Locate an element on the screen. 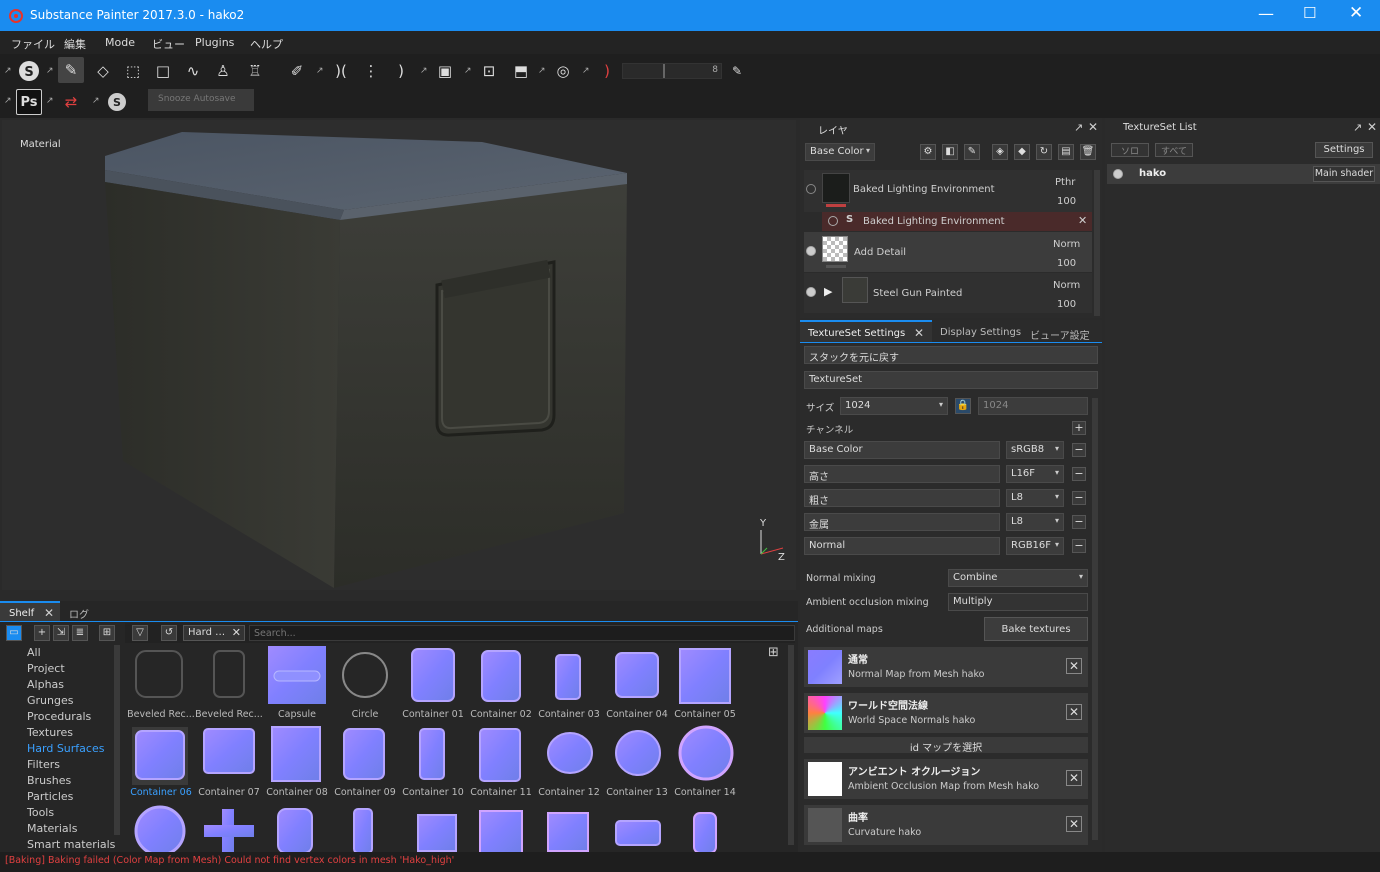 The width and height of the screenshot is (1380, 872). minimize-icon: — is located at coordinates (1266, 13).